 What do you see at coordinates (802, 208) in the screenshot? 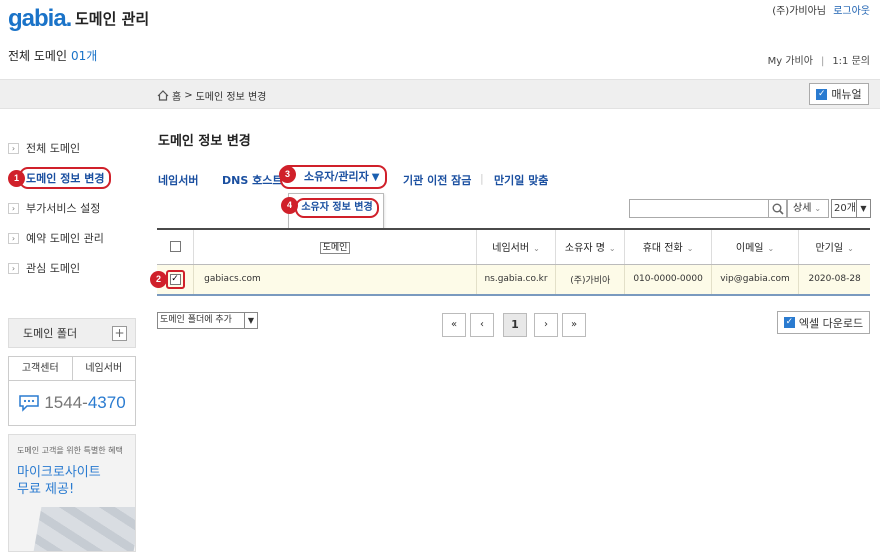
I see `detail-search-label: 상세` at bounding box center [802, 208].